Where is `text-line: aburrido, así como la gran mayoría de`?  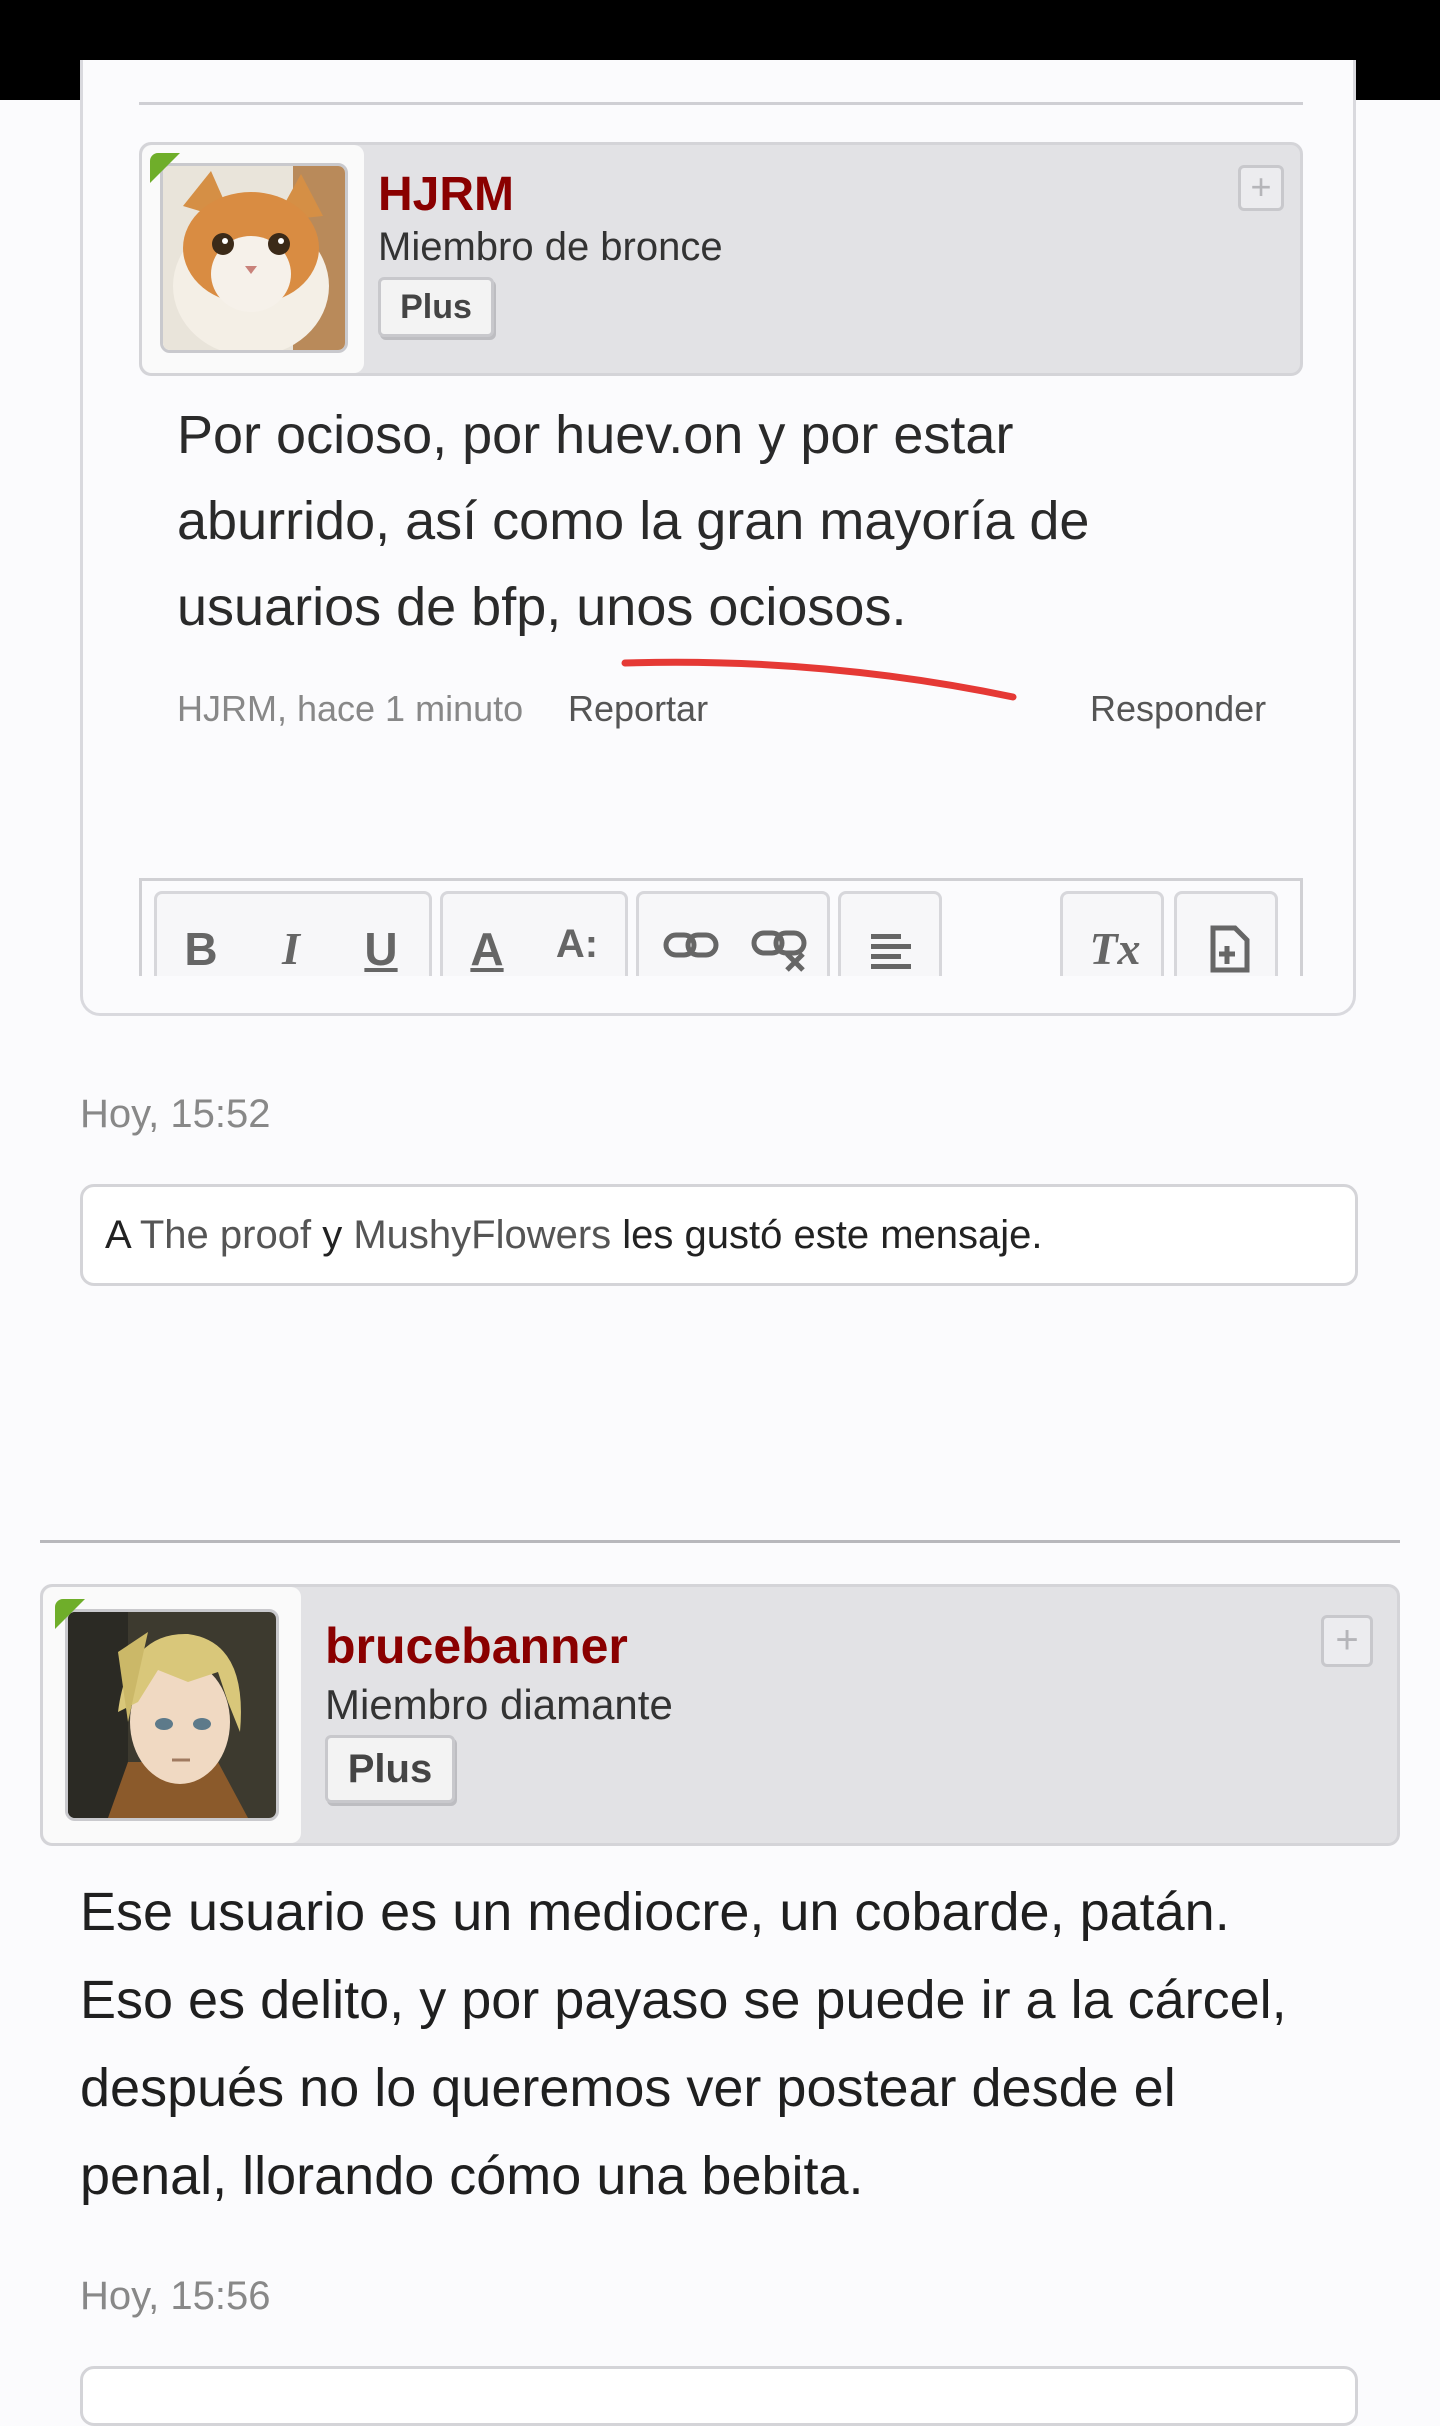
text-line: aburrido, así como la gran mayoría de is located at coordinates (633, 521).